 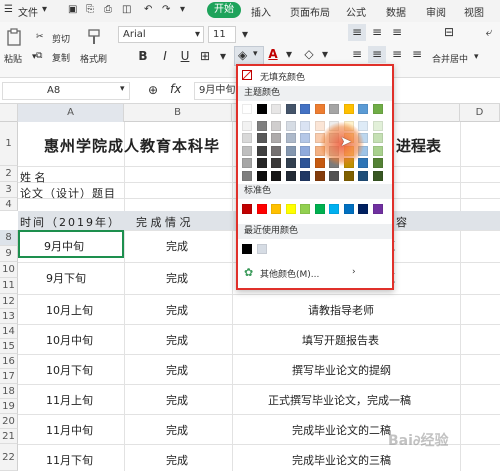 I want to click on tab-page-layout: 页面布局, so click(x=310, y=11).